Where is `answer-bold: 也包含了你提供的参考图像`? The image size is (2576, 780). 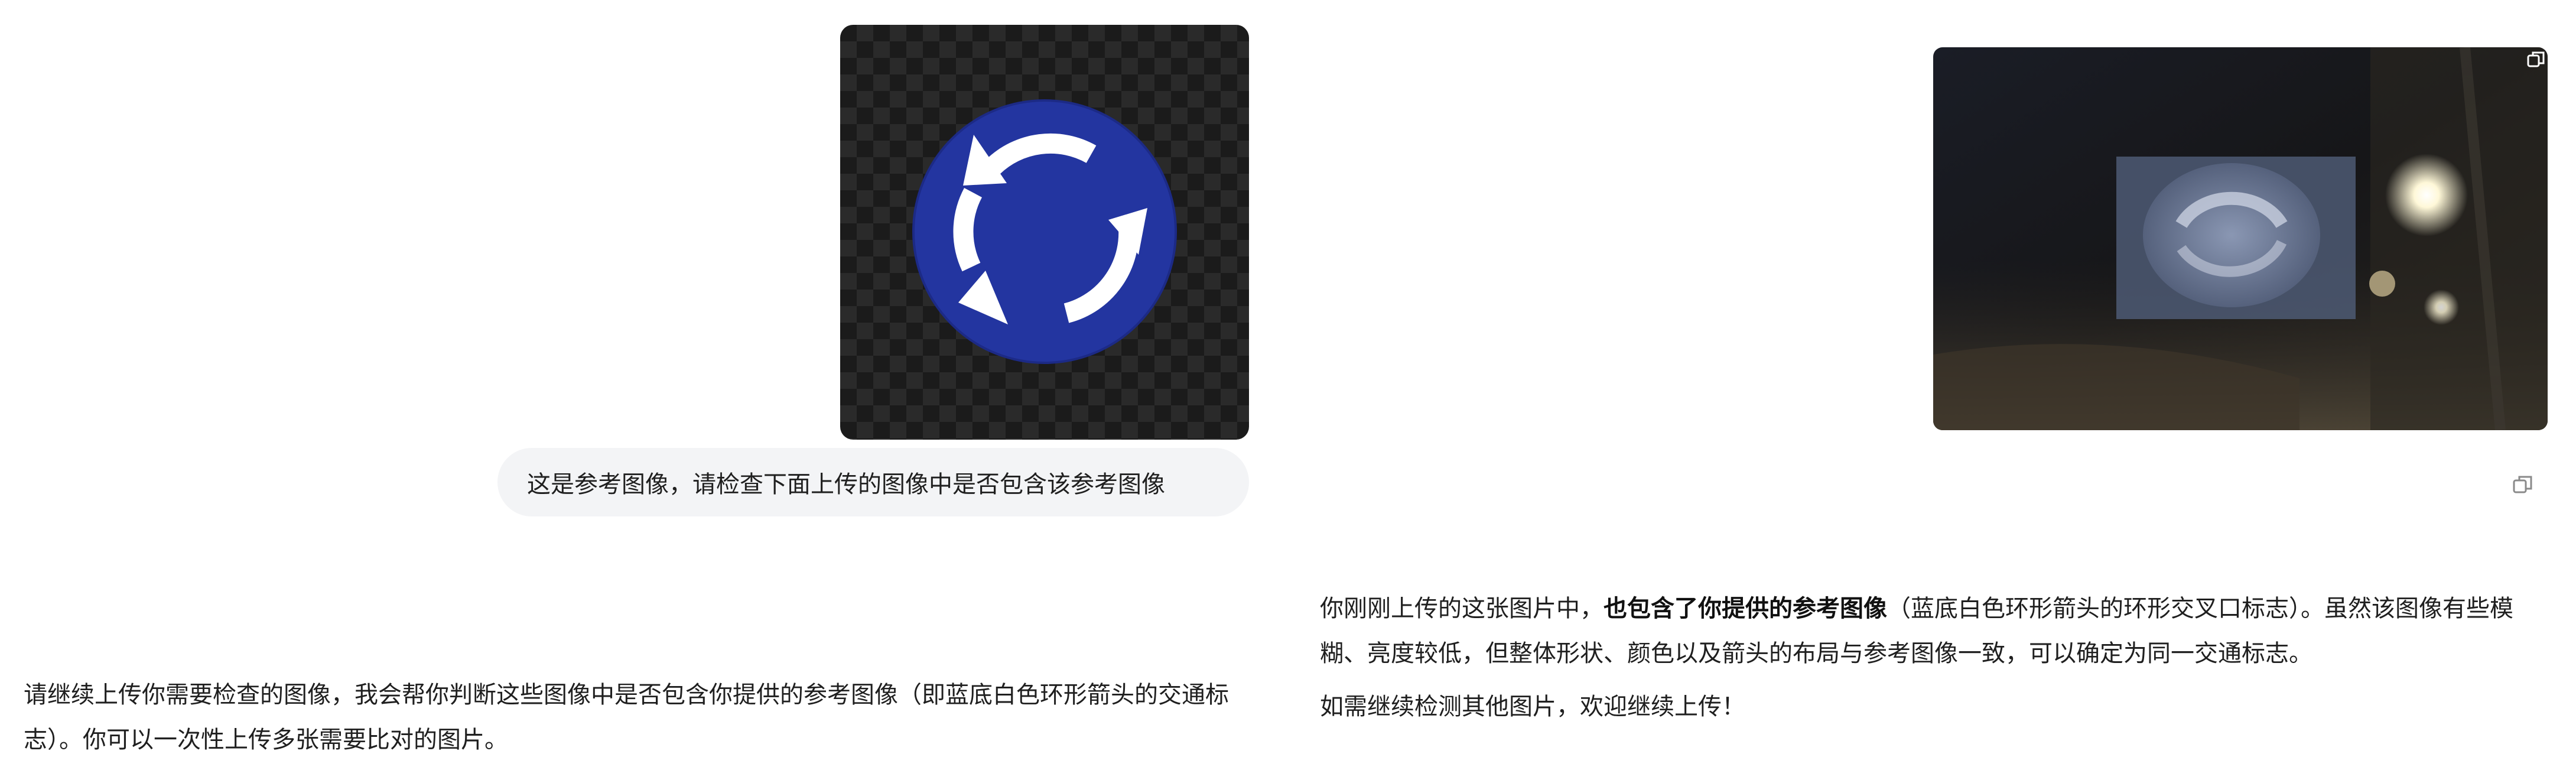
answer-bold: 也包含了你提供的参考图像 is located at coordinates (1745, 608).